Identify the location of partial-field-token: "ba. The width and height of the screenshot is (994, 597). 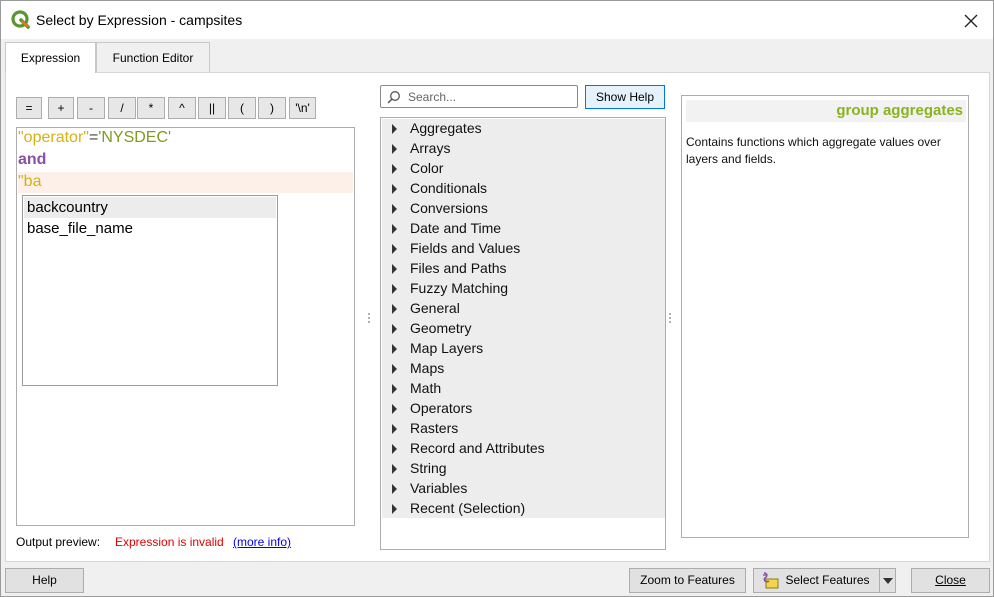
(30, 181).